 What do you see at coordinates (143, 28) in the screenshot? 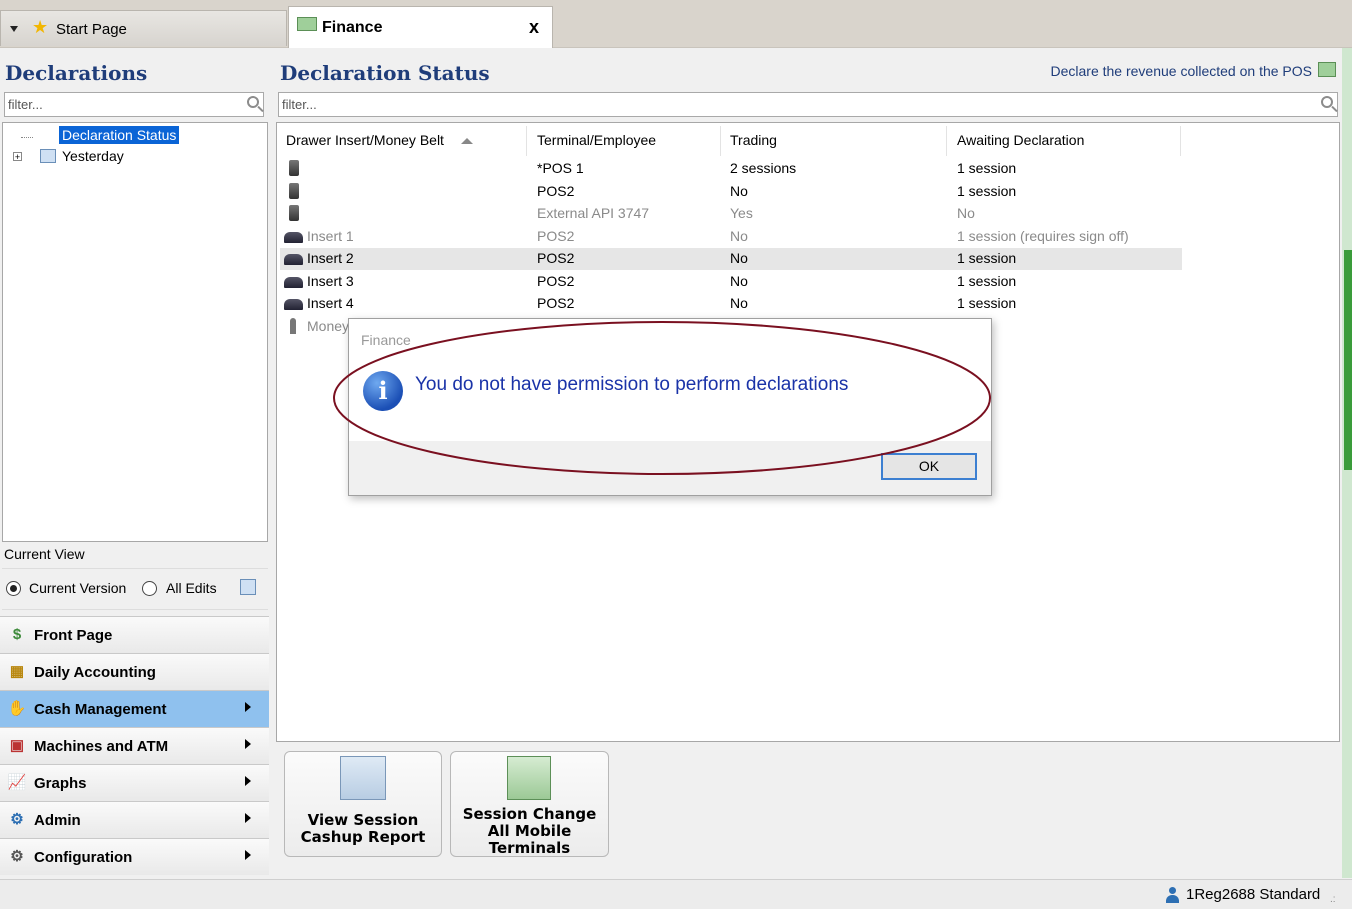
I see `tab-start-page: ★ Start Page` at bounding box center [143, 28].